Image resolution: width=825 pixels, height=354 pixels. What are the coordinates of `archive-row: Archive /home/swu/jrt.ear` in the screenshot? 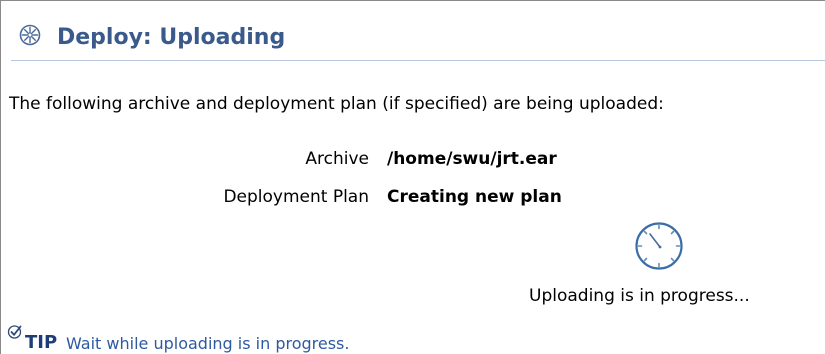 It's located at (413, 159).